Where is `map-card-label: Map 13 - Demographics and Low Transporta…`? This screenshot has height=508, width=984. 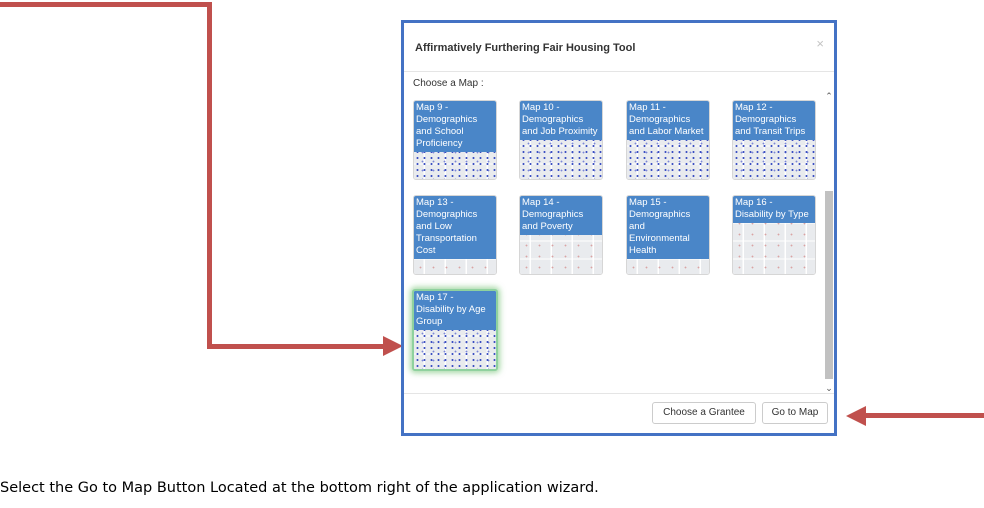
map-card-label: Map 13 - Demographics and Low Transporta… is located at coordinates (455, 227).